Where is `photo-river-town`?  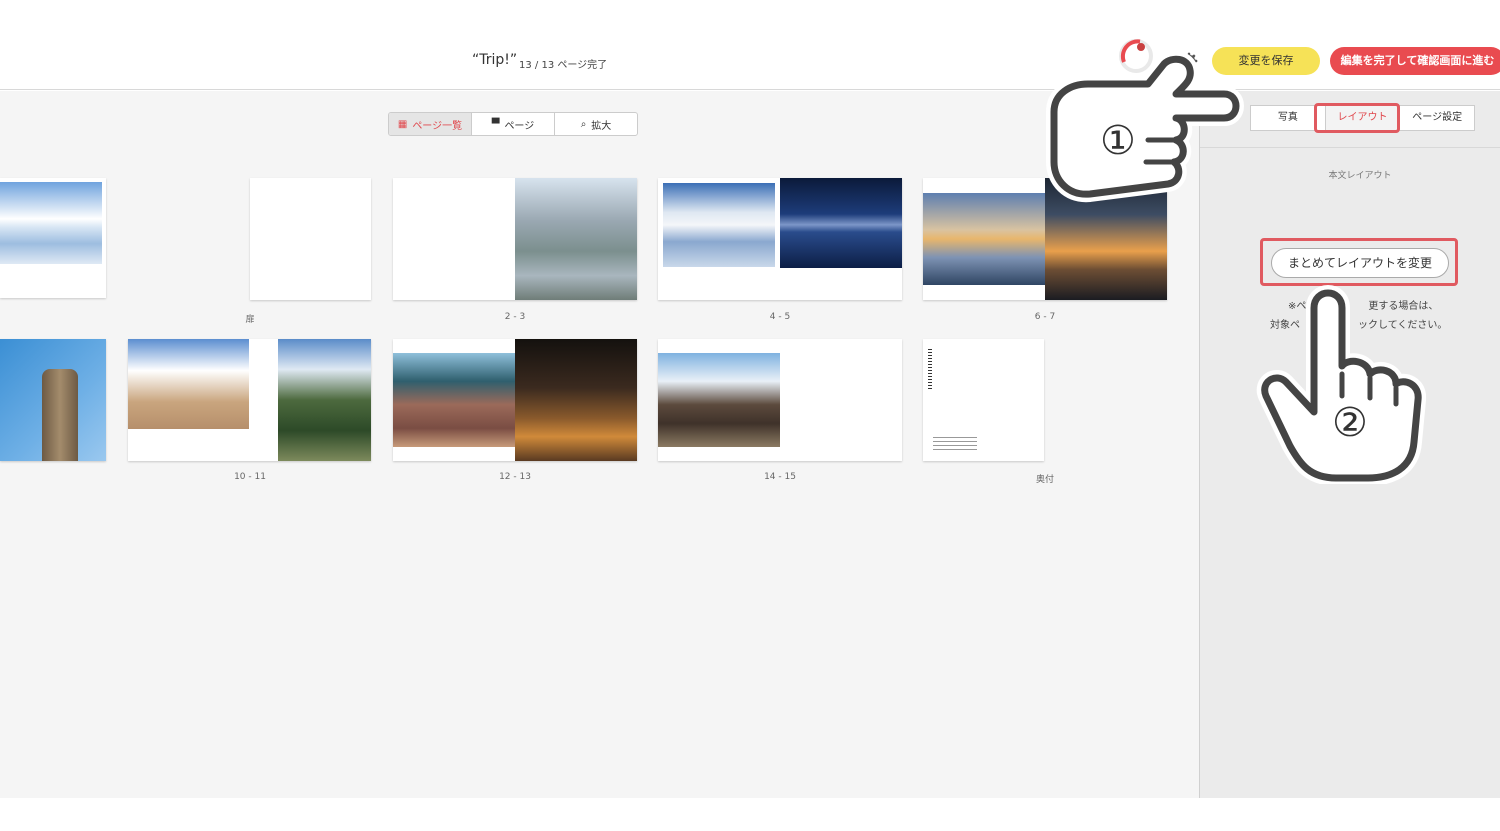
photo-river-town is located at coordinates (576, 239).